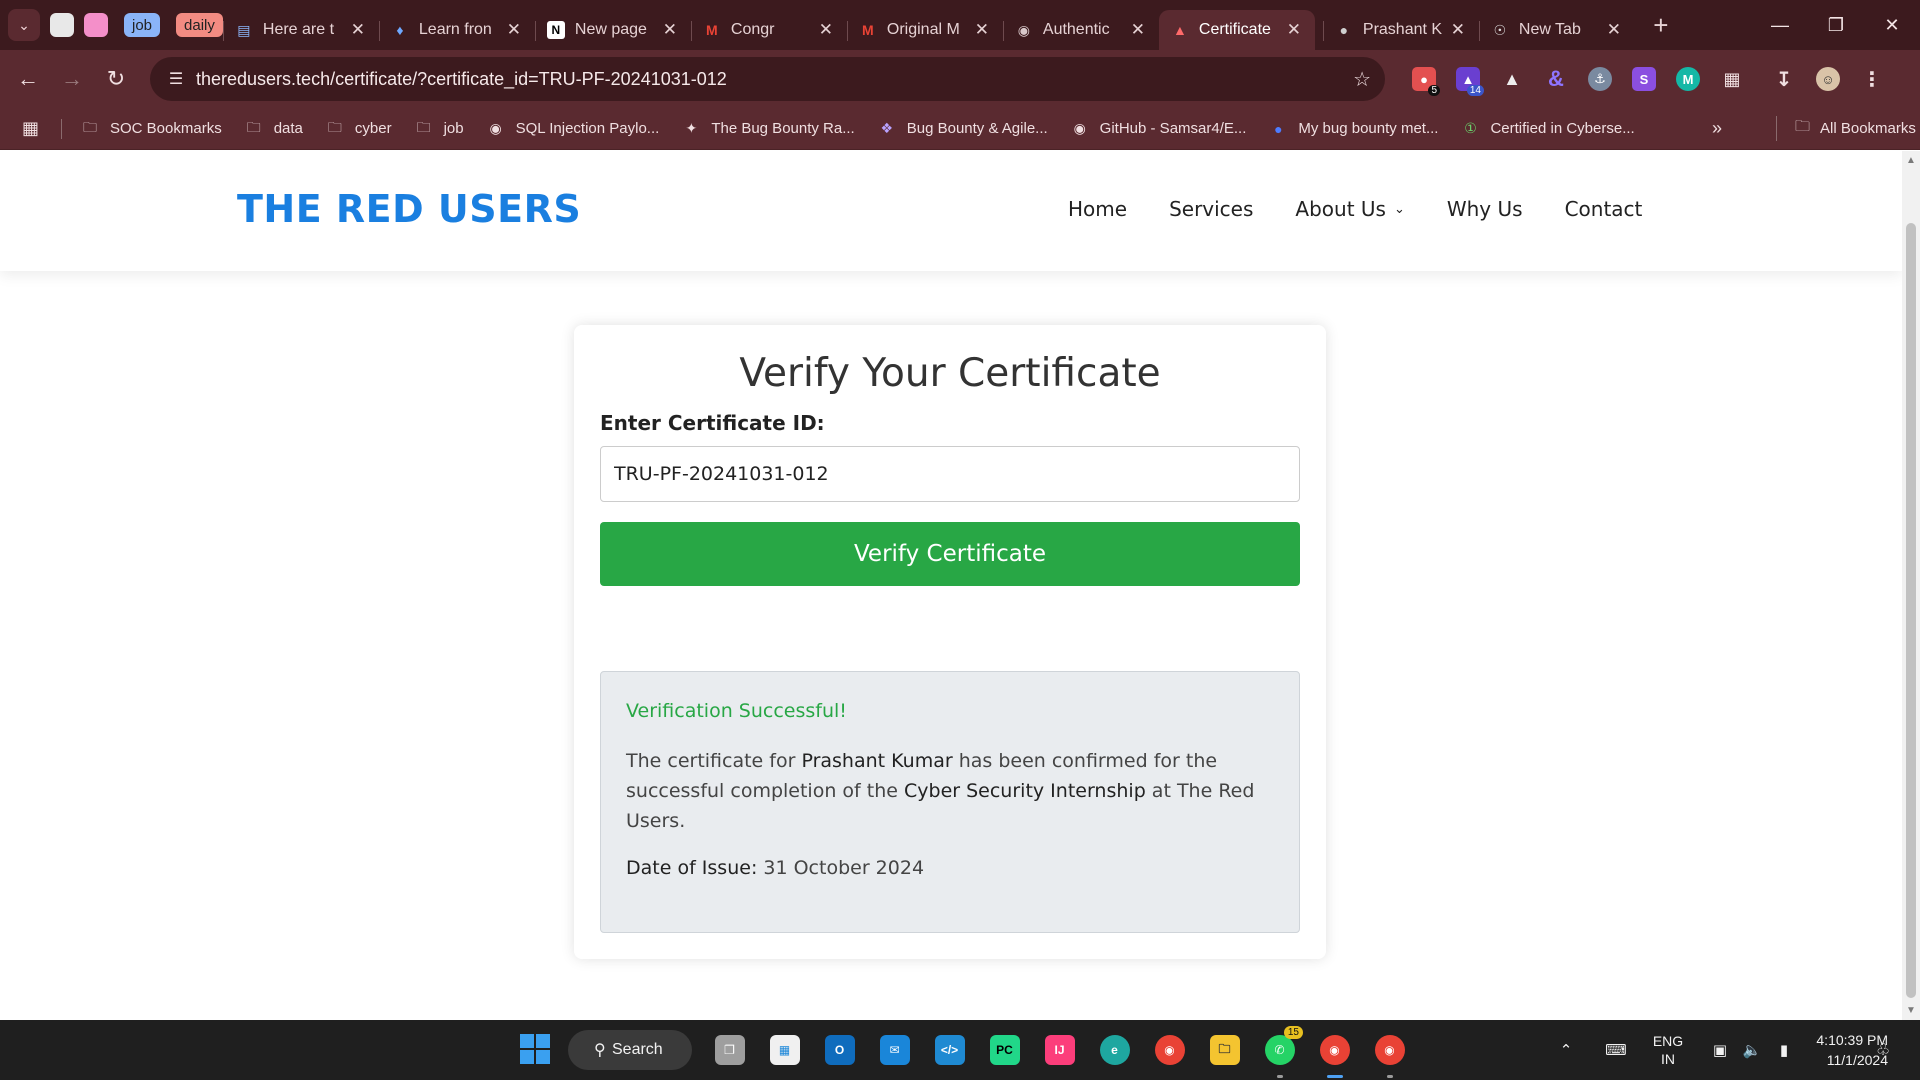  I want to click on puzzle-icon: ▦, so click(1732, 78).